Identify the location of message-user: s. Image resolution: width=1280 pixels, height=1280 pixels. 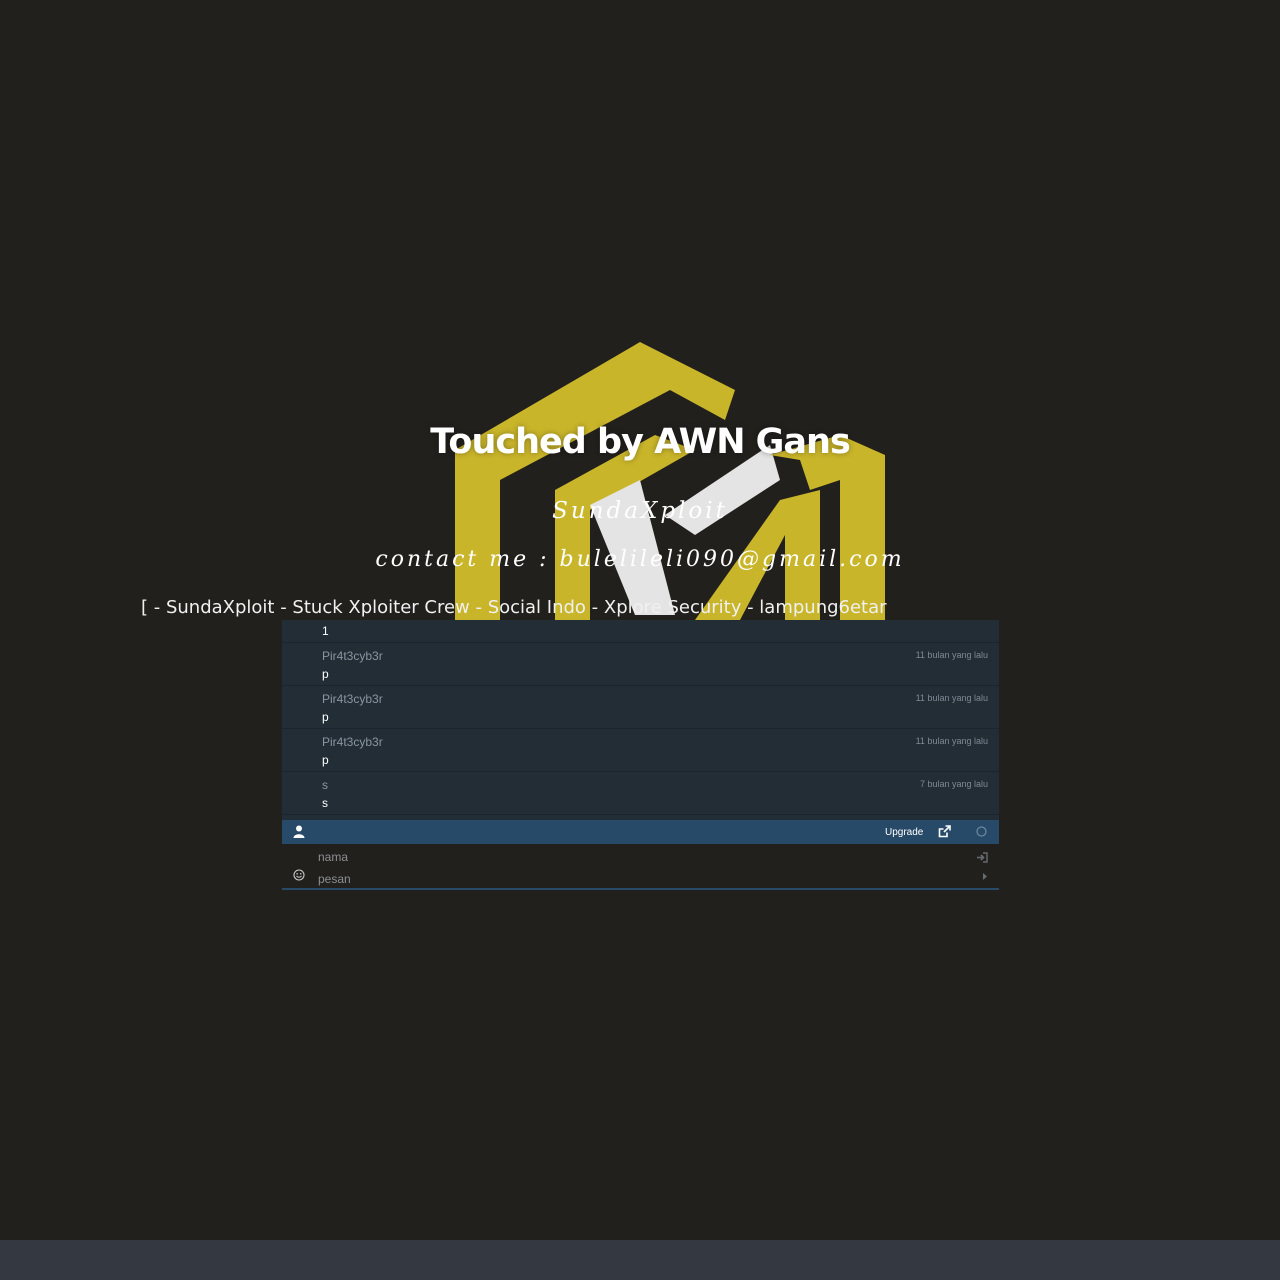
(325, 785).